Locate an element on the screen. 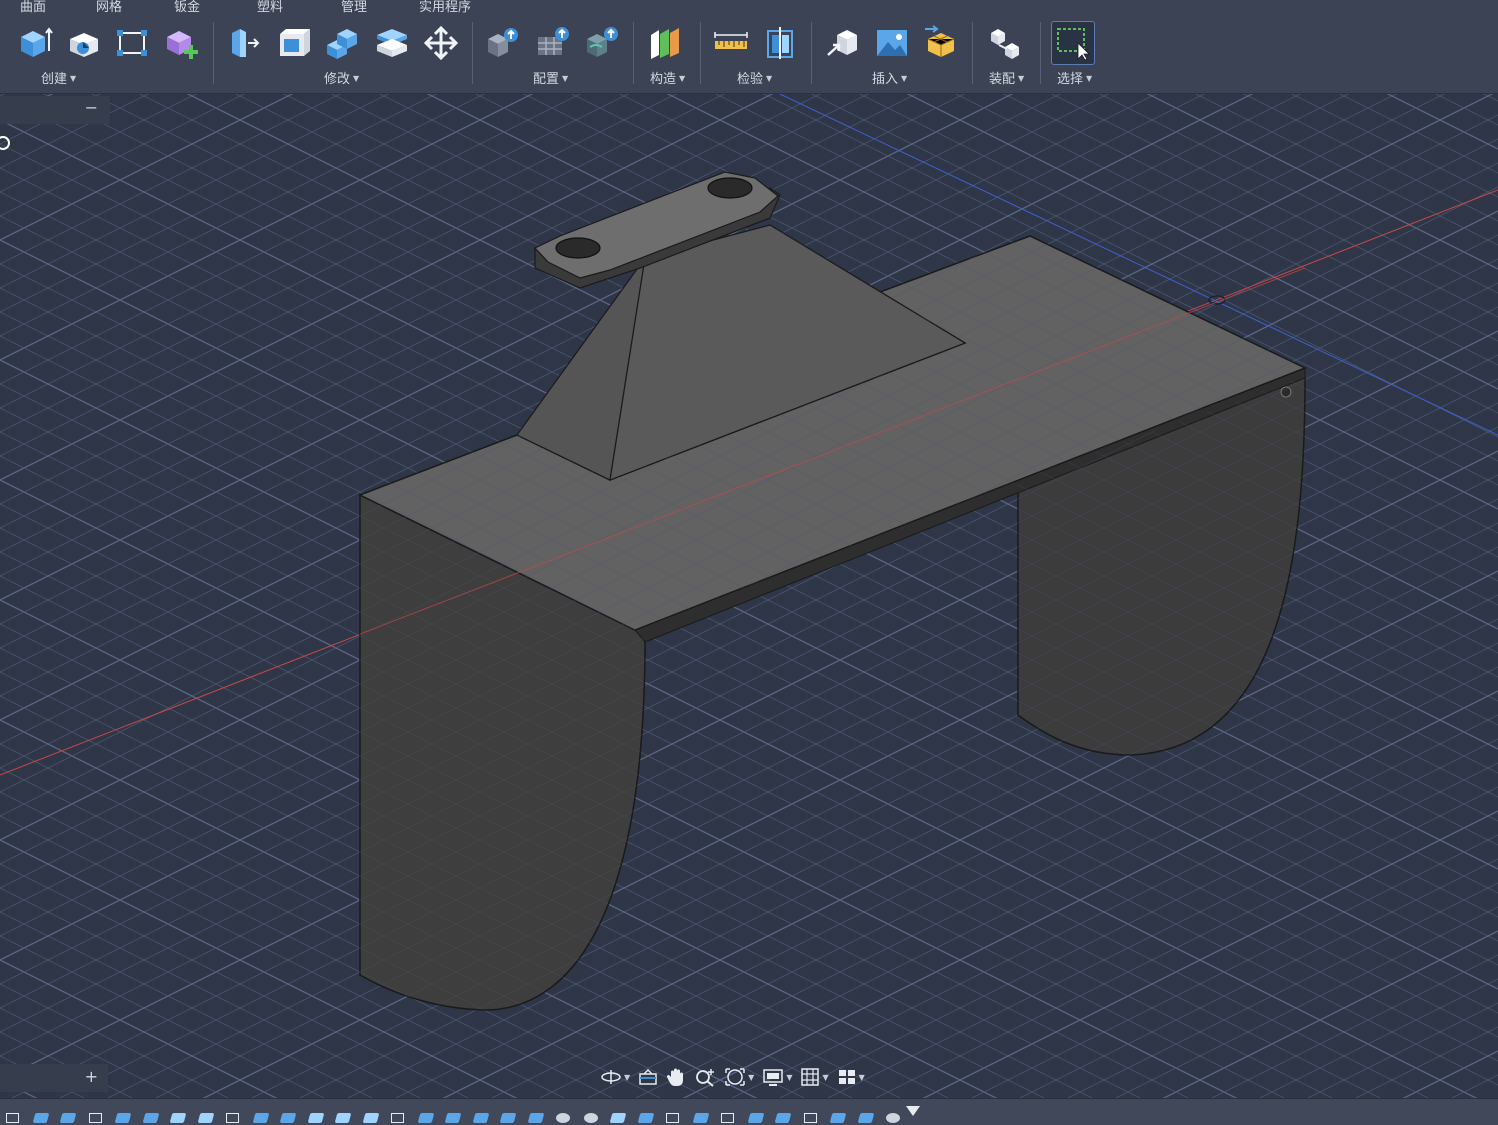 Image resolution: width=1498 pixels, height=1125 pixels. sketch-rectangle-icon is located at coordinates (132, 43).